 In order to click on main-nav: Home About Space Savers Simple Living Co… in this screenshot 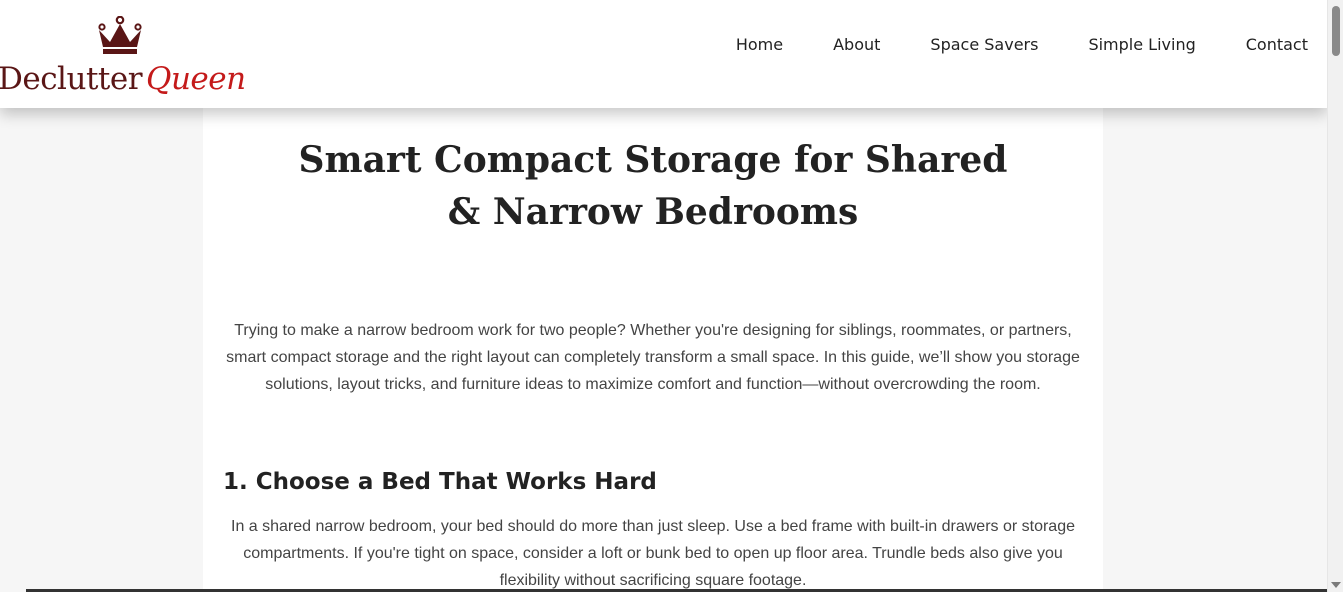, I will do `click(1022, 45)`.